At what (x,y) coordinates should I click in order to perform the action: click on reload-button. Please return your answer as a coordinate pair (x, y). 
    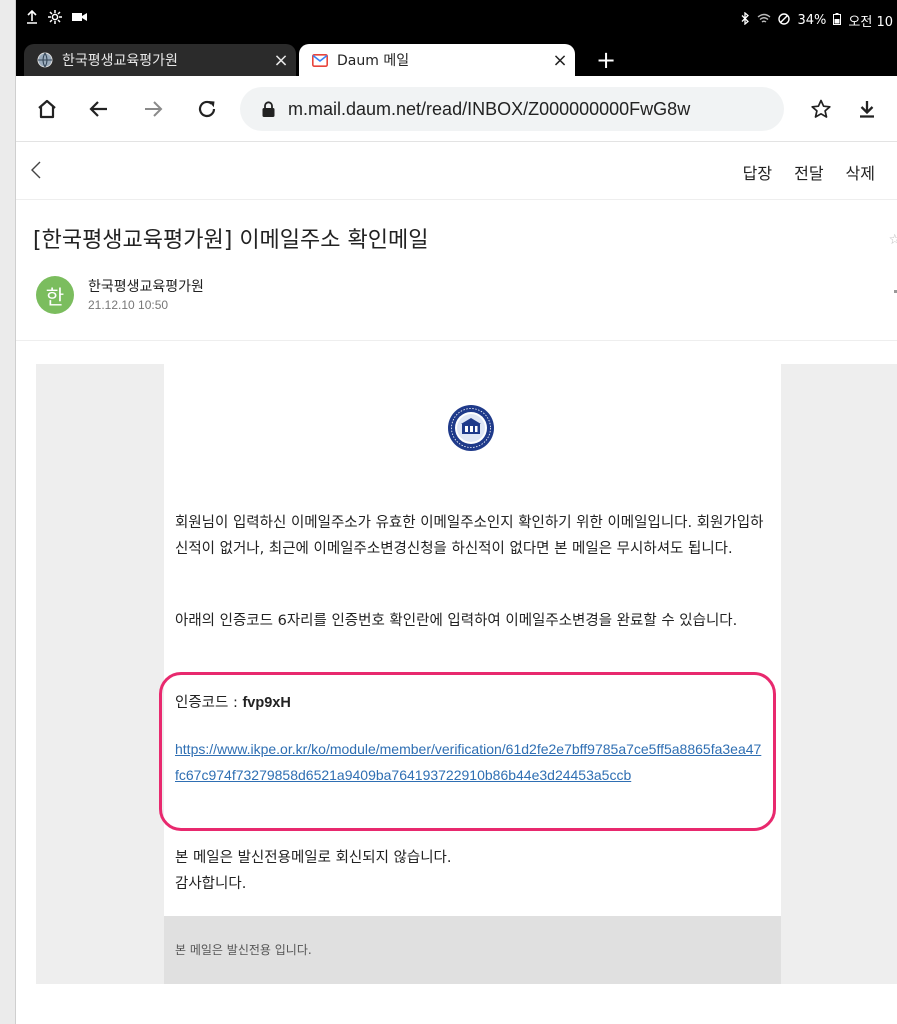
    Looking at the image, I should click on (207, 109).